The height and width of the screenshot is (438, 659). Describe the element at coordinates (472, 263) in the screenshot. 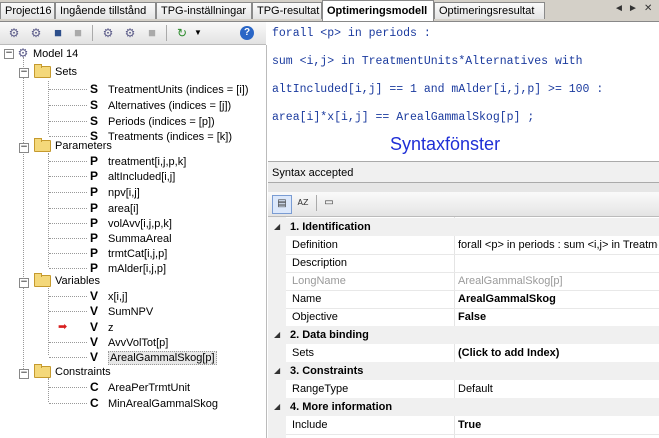

I see `property-row-description: Description` at that location.